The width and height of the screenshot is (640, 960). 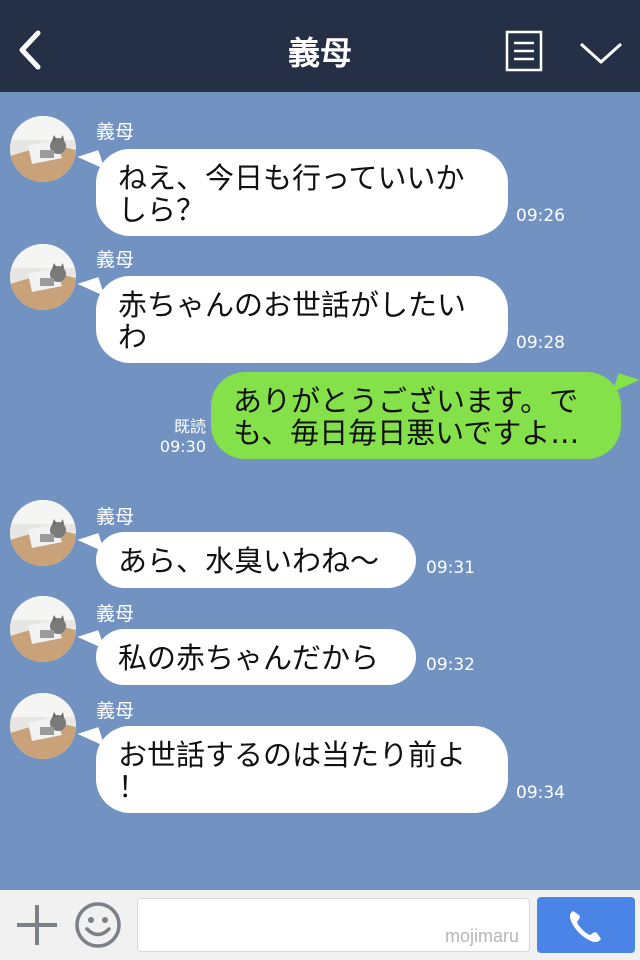 What do you see at coordinates (249, 561) in the screenshot?
I see `message-line: あら、水臭いわね〜` at bounding box center [249, 561].